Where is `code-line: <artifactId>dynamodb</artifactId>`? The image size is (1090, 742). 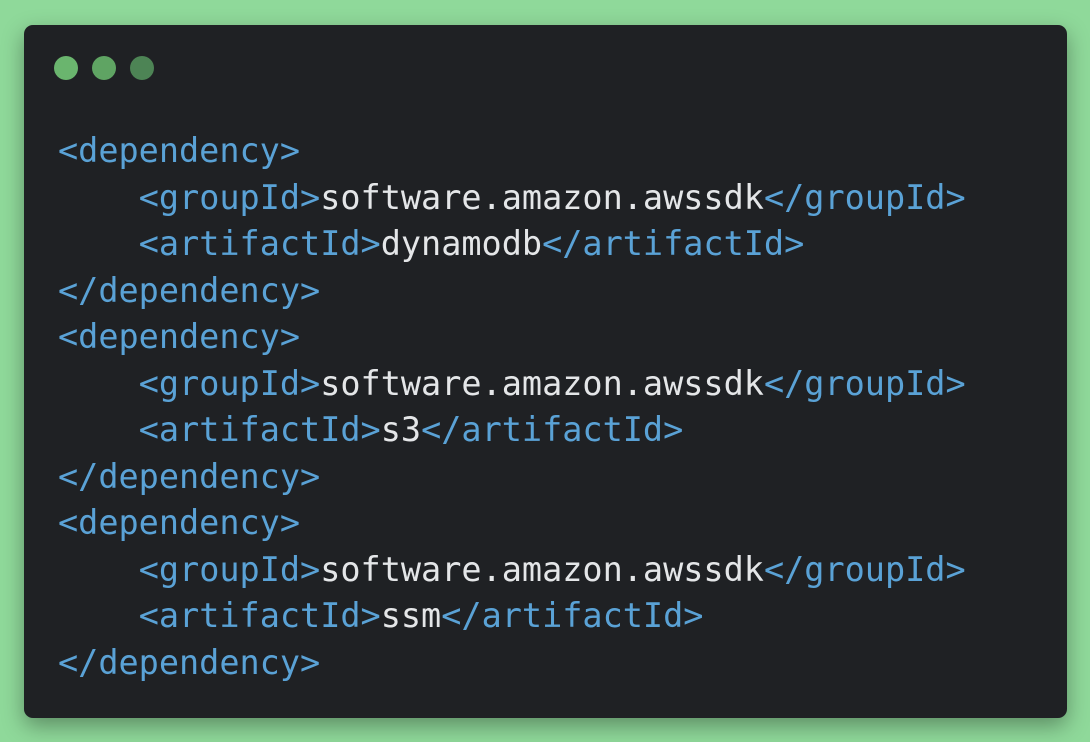
code-line: <artifactId>dynamodb</artifactId> is located at coordinates (560, 244).